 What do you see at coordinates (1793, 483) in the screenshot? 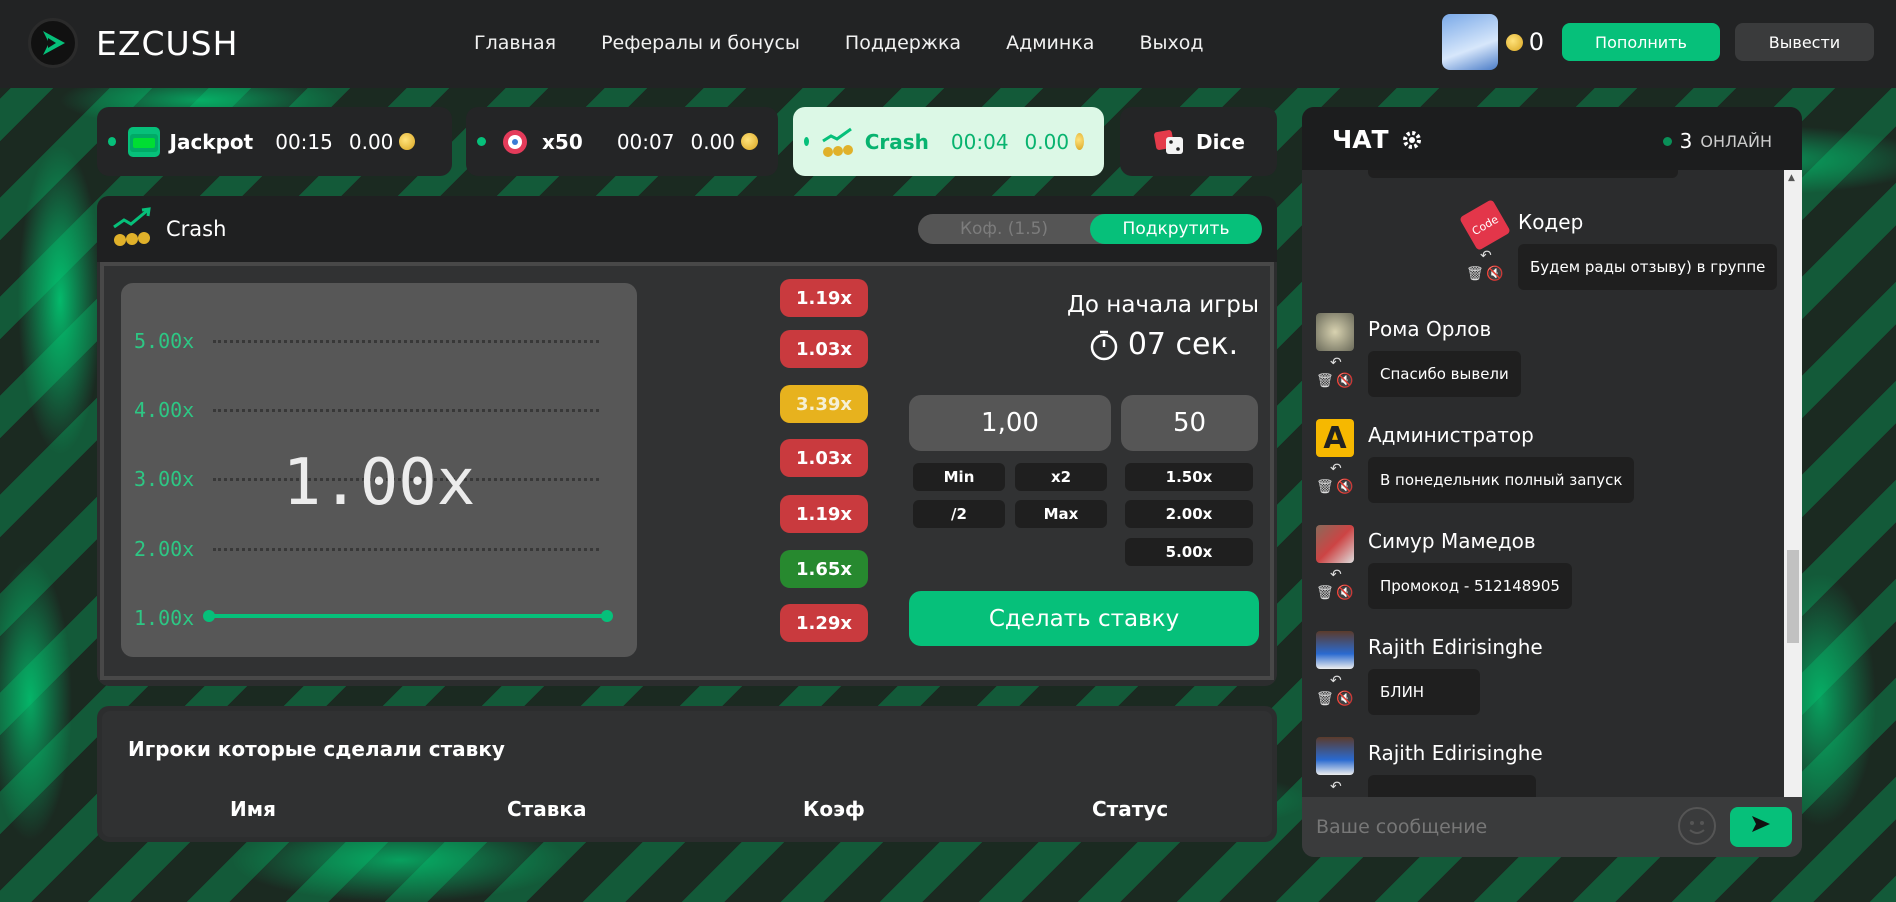
I see `chat-scrollbar: ▲` at bounding box center [1793, 483].